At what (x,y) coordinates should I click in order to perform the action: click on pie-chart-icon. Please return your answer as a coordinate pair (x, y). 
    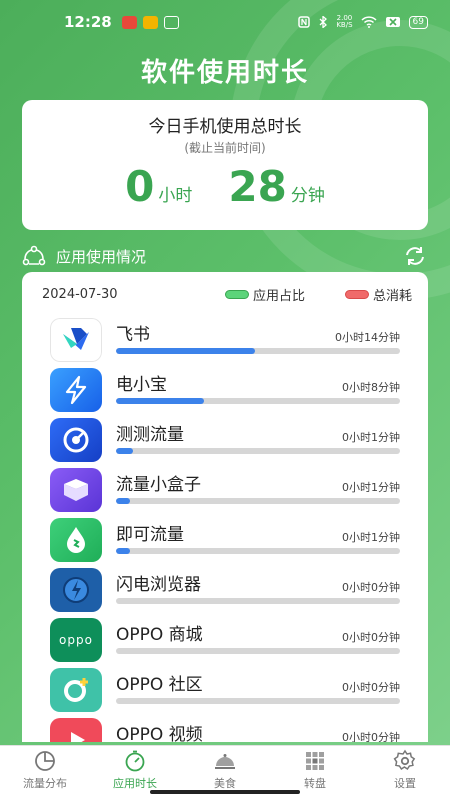
    Looking at the image, I should click on (45, 761).